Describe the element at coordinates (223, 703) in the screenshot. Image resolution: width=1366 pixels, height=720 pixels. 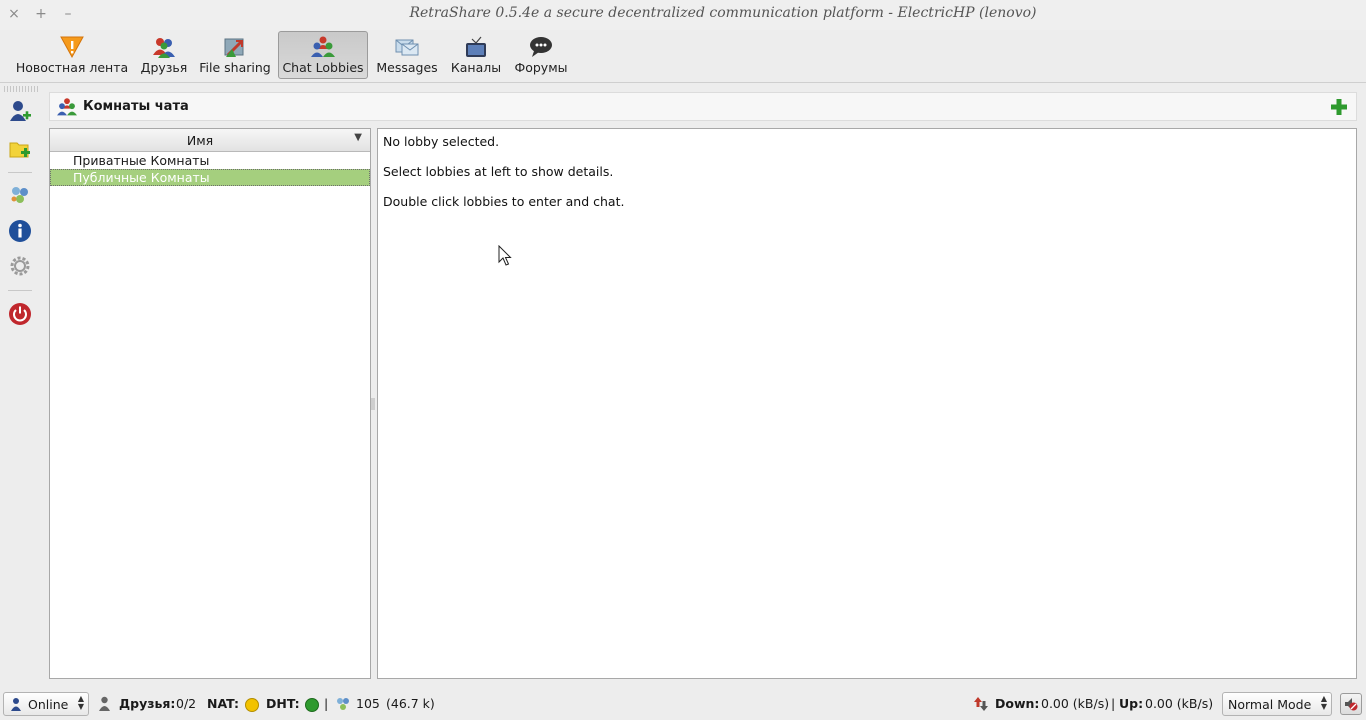
I see `nat-label: NAT:` at that location.